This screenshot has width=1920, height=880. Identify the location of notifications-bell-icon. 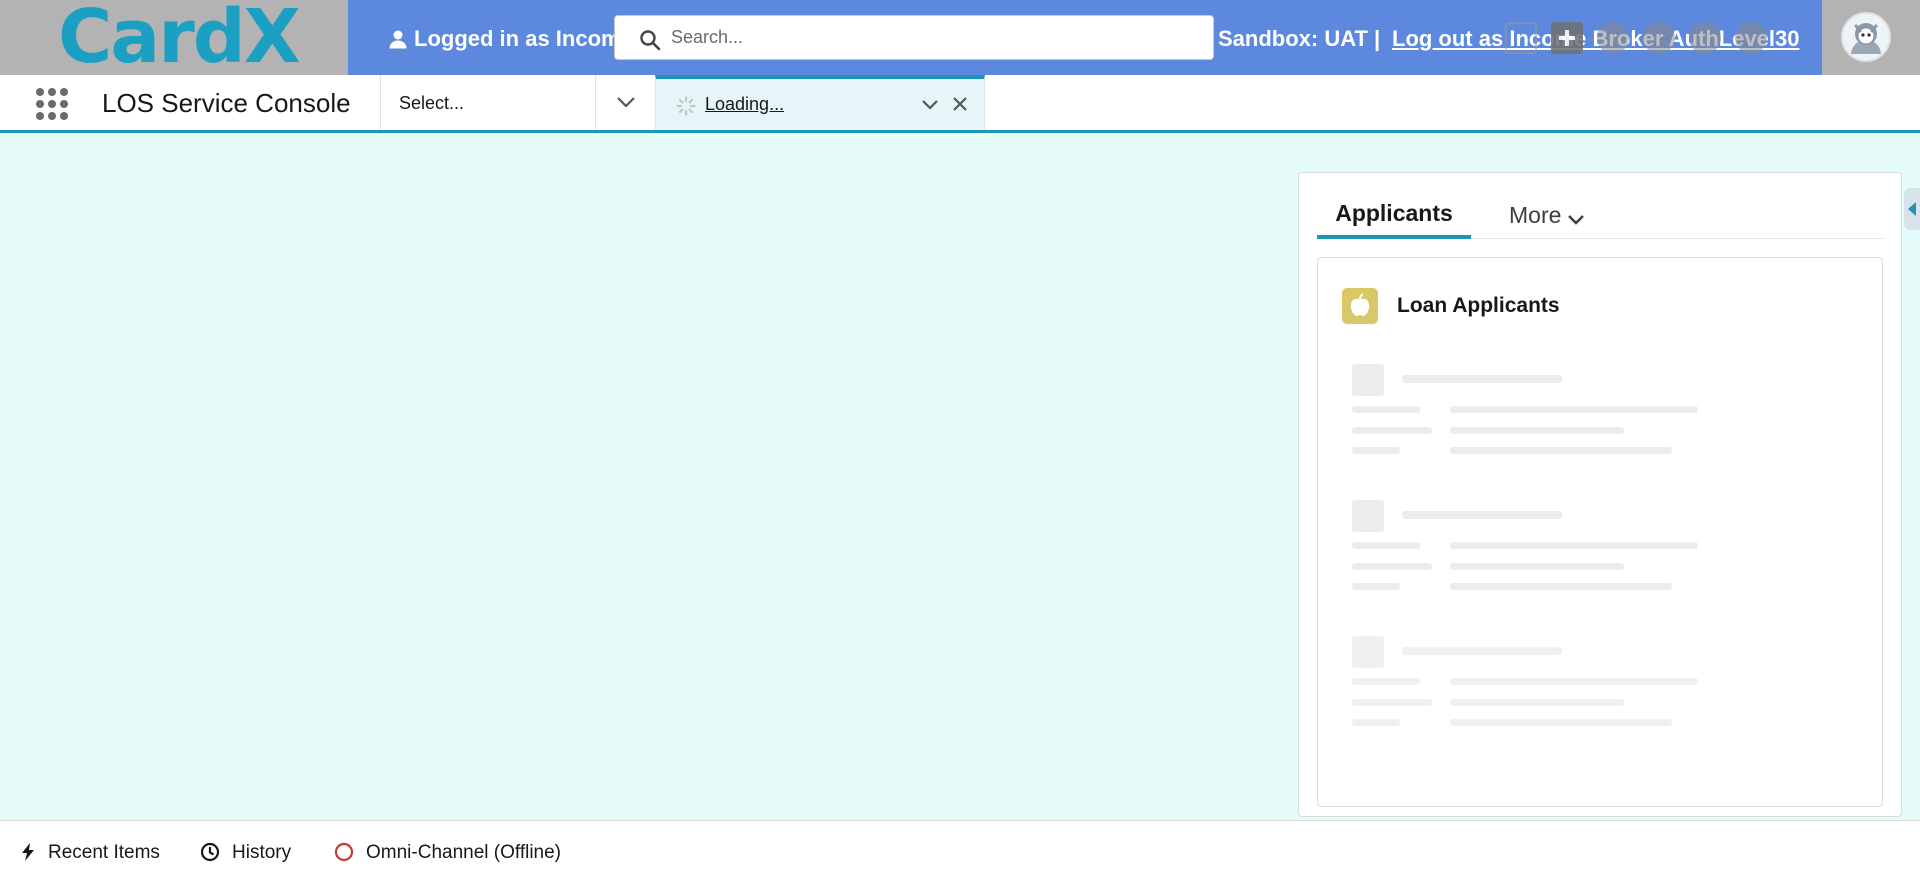
(1751, 38).